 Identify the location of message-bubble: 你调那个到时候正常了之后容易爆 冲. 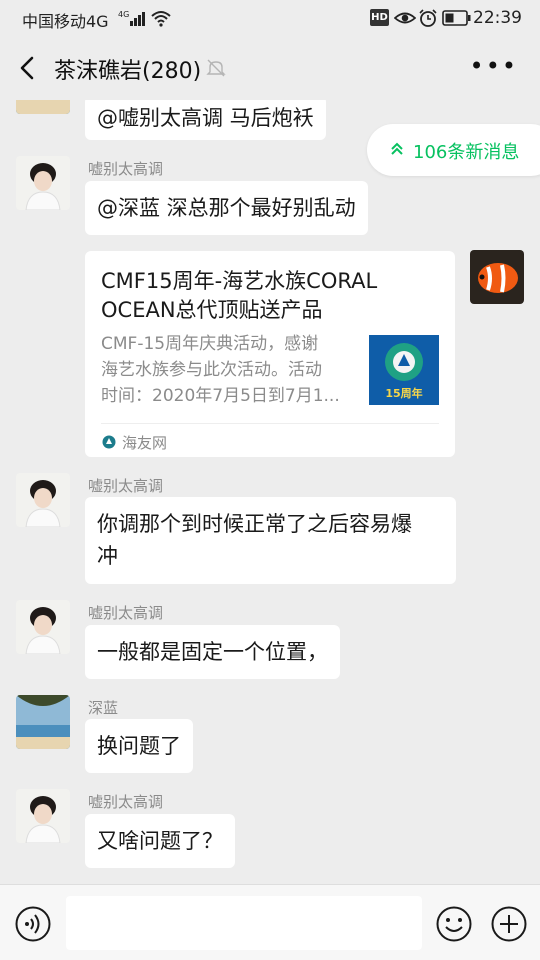
(270, 540).